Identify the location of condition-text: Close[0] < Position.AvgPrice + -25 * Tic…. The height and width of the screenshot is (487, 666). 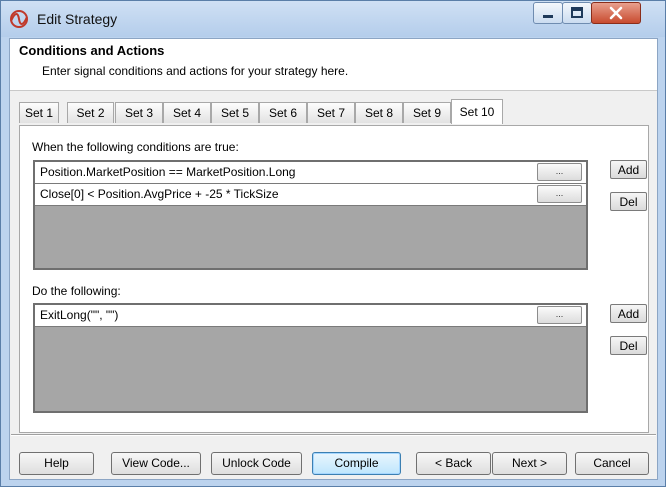
(159, 194).